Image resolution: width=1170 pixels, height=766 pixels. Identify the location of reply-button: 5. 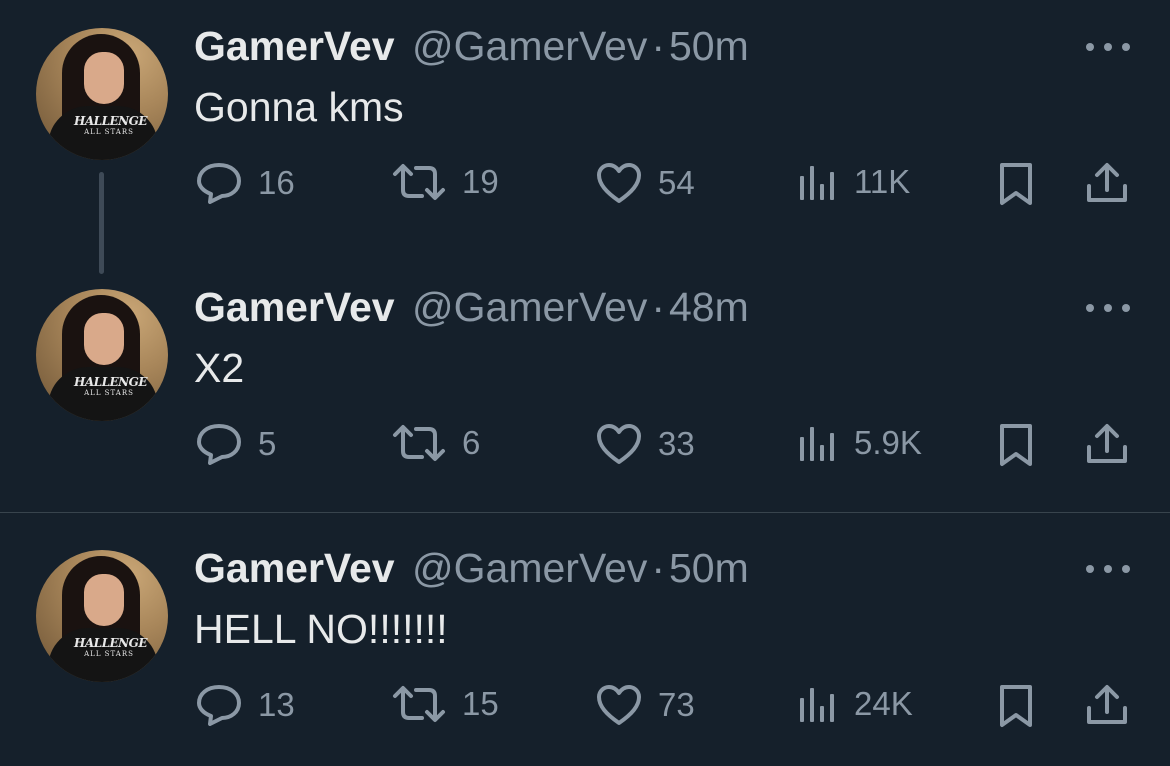
(236, 444).